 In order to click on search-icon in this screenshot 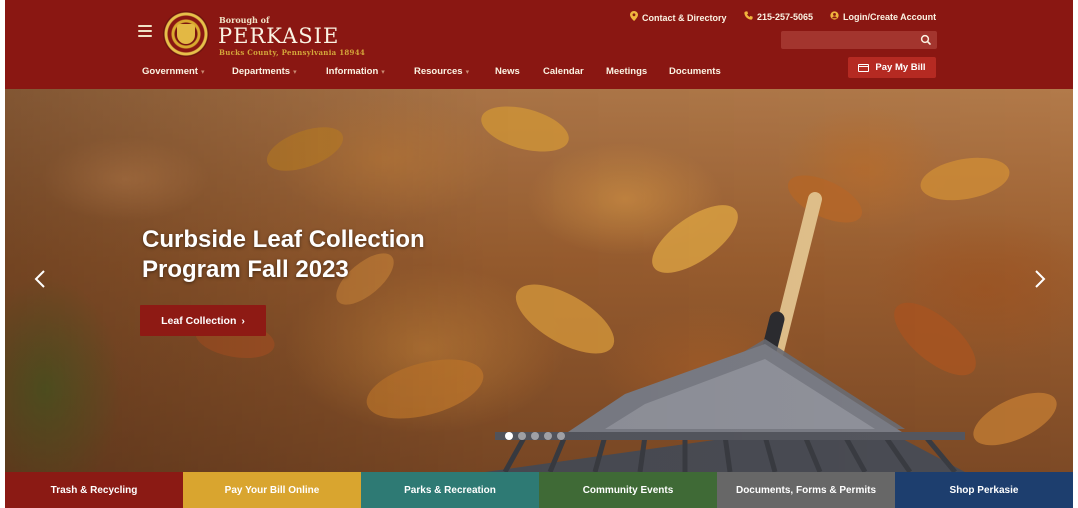, I will do `click(926, 40)`.